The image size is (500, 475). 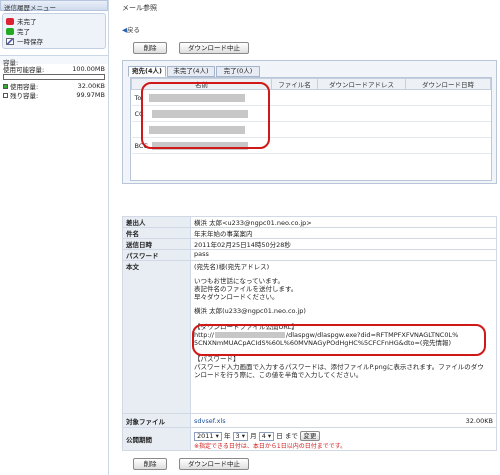 What do you see at coordinates (343, 255) in the screenshot?
I see `password-value: pass` at bounding box center [343, 255].